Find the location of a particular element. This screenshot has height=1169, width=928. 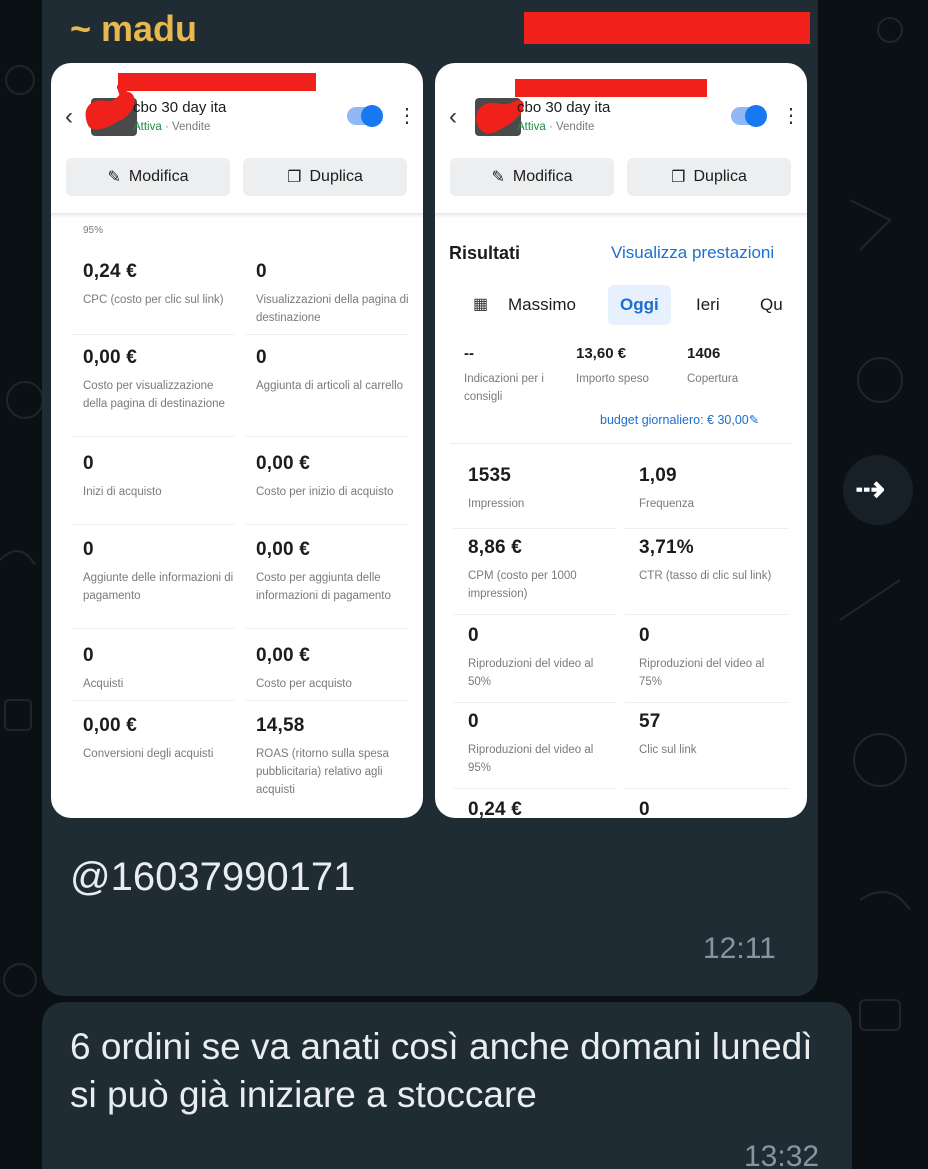

tab-oggi: Oggi is located at coordinates (639, 305).